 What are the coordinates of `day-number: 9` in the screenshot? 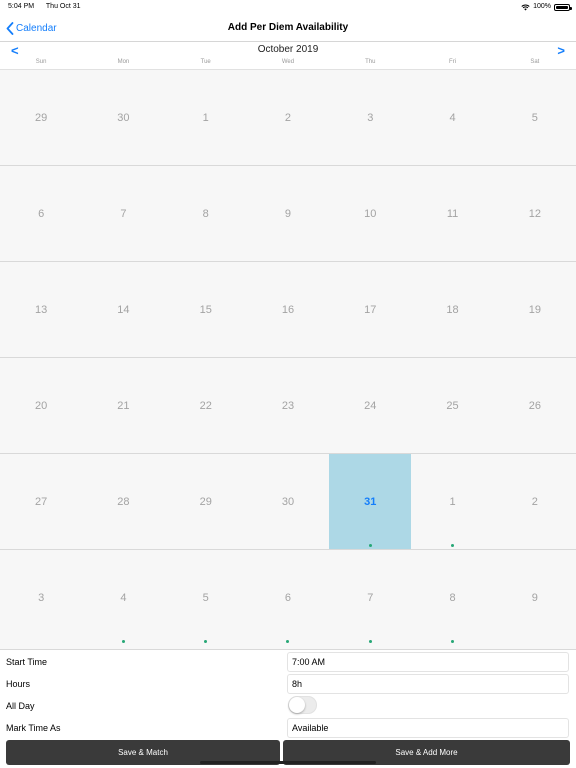 It's located at (534, 598).